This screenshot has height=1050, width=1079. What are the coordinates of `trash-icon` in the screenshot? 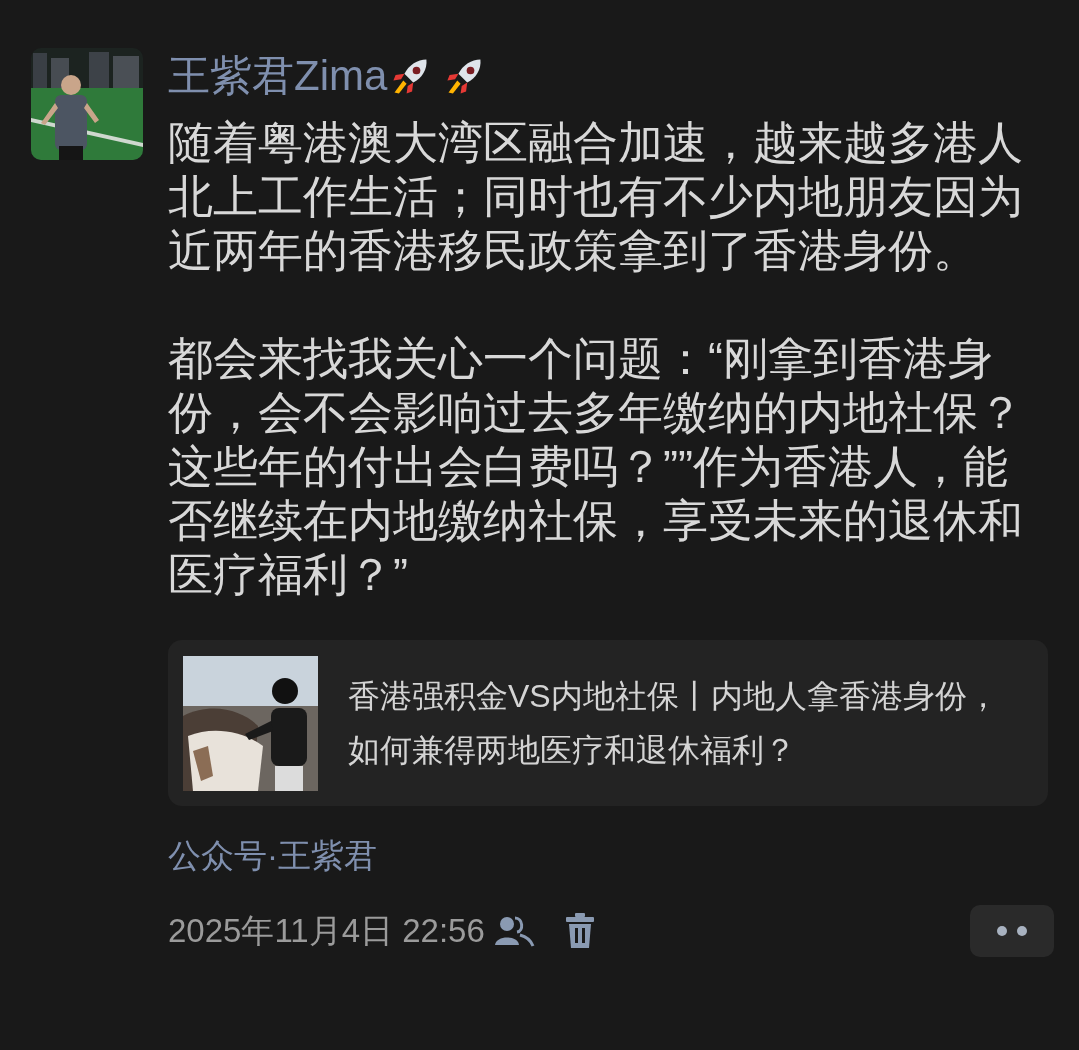 It's located at (579, 931).